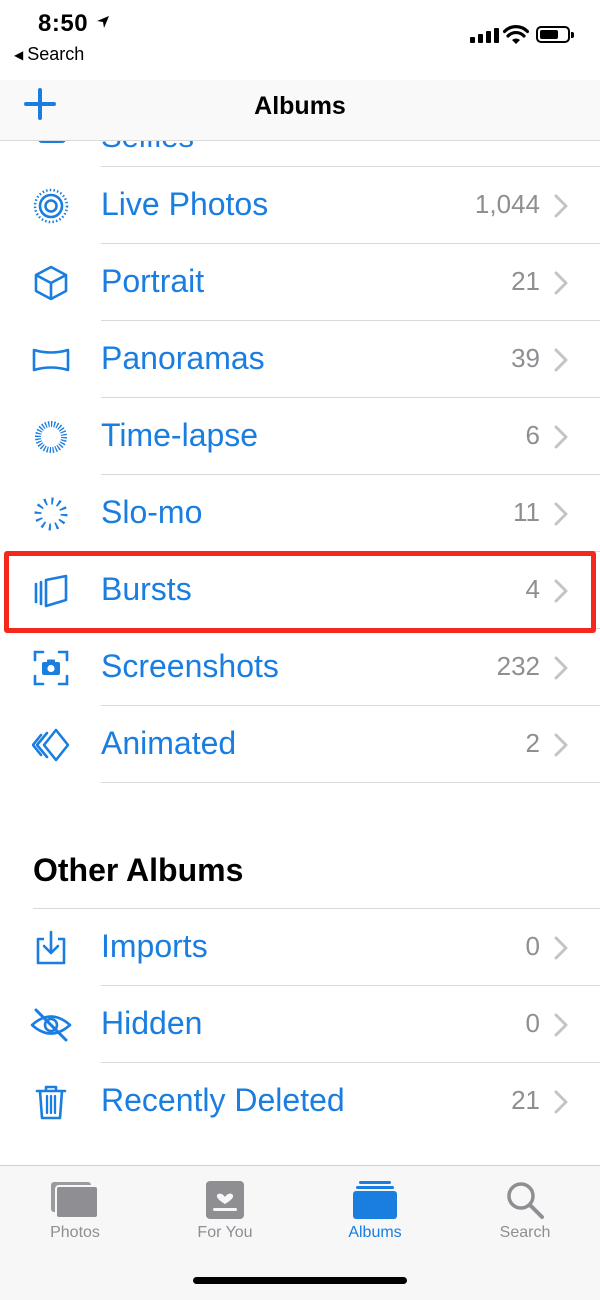 This screenshot has width=600, height=1300. Describe the element at coordinates (152, 1023) in the screenshot. I see `album-row-label: Hidden` at that location.